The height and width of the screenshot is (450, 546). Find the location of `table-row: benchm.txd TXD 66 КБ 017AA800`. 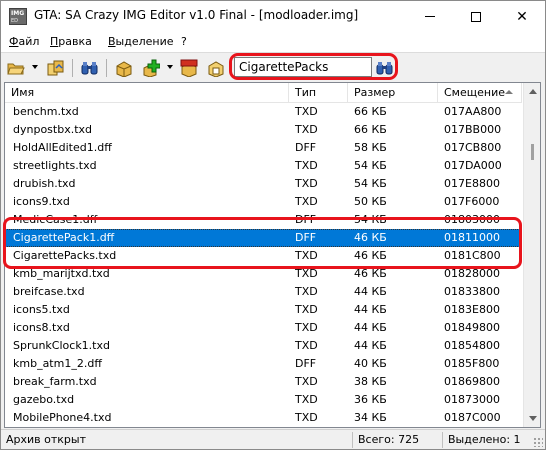

table-row: benchm.txd TXD 66 КБ 017AA800 is located at coordinates (263, 112).